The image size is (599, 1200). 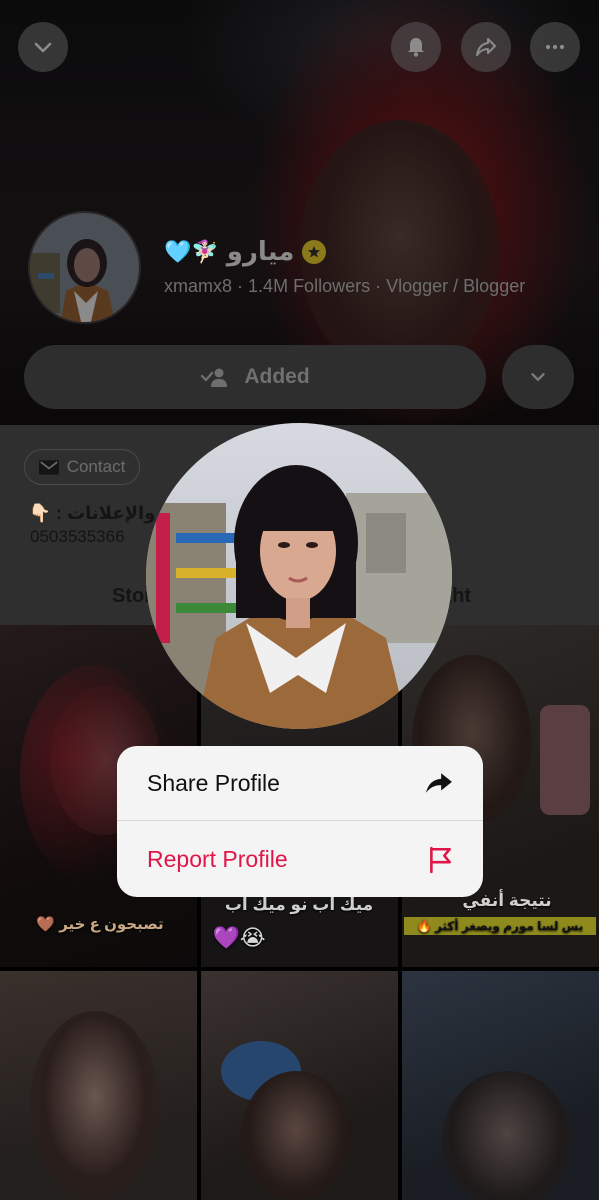 I want to click on added-friend-icon, so click(x=214, y=377).